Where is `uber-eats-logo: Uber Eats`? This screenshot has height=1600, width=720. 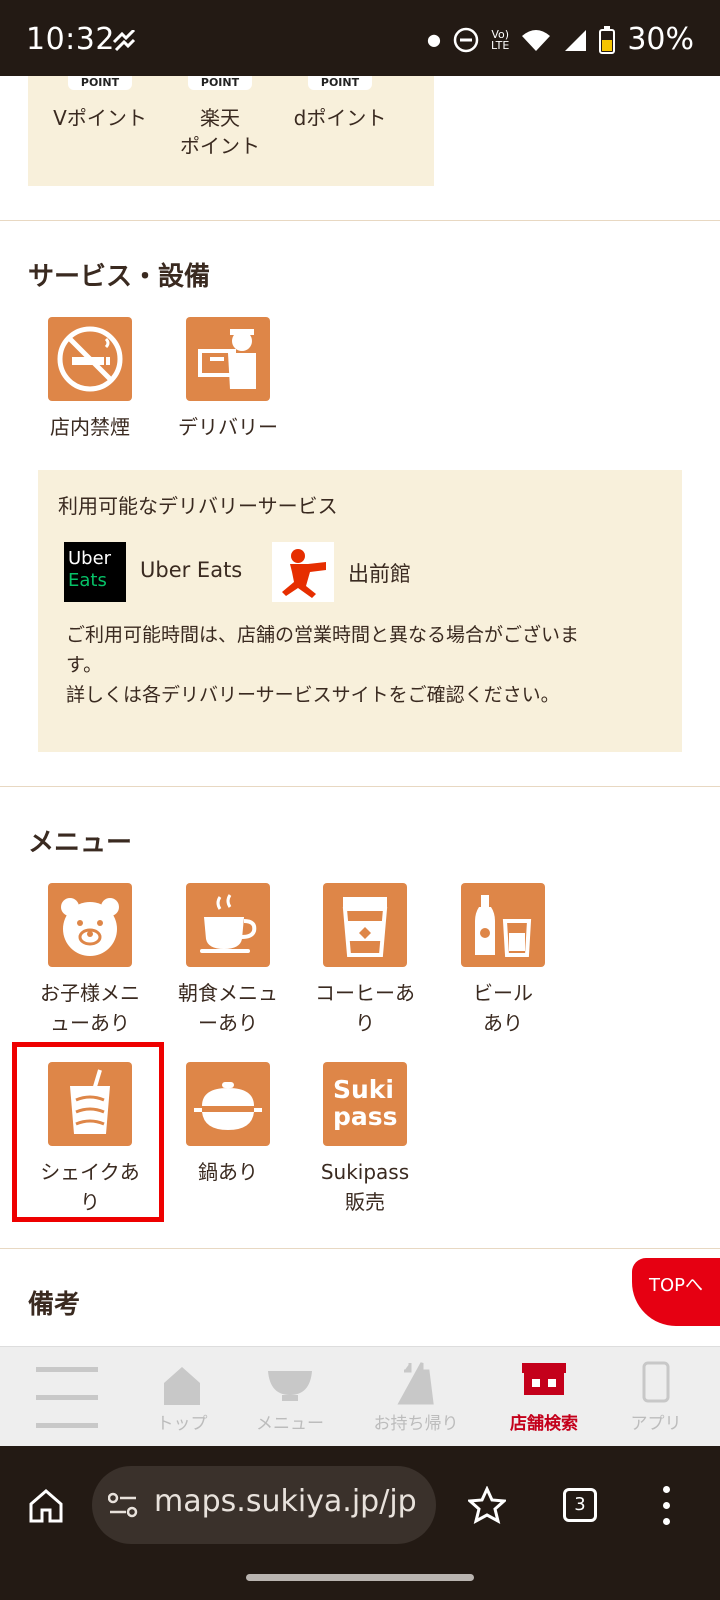
uber-eats-logo: Uber Eats is located at coordinates (95, 572).